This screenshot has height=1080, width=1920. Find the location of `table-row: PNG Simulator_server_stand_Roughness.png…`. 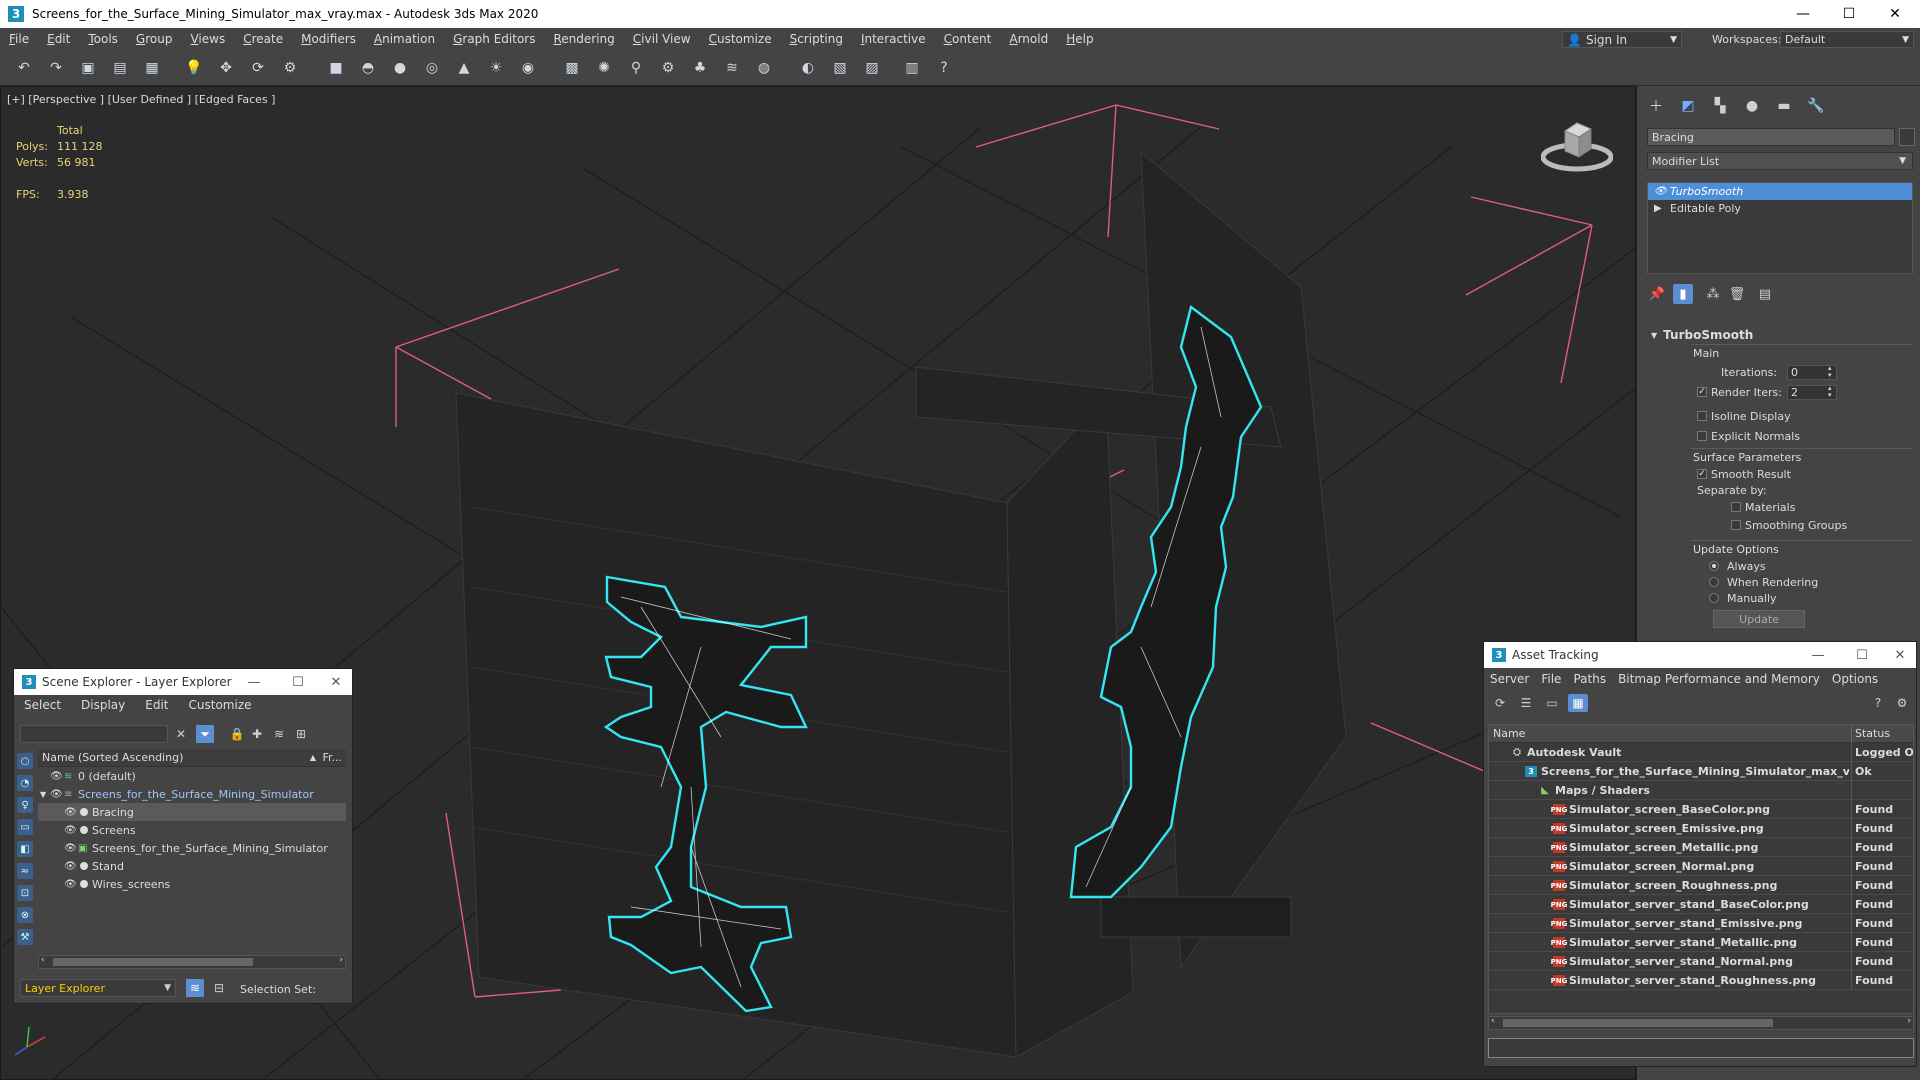

table-row: PNG Simulator_server_stand_Roughness.png… is located at coordinates (1701, 980).